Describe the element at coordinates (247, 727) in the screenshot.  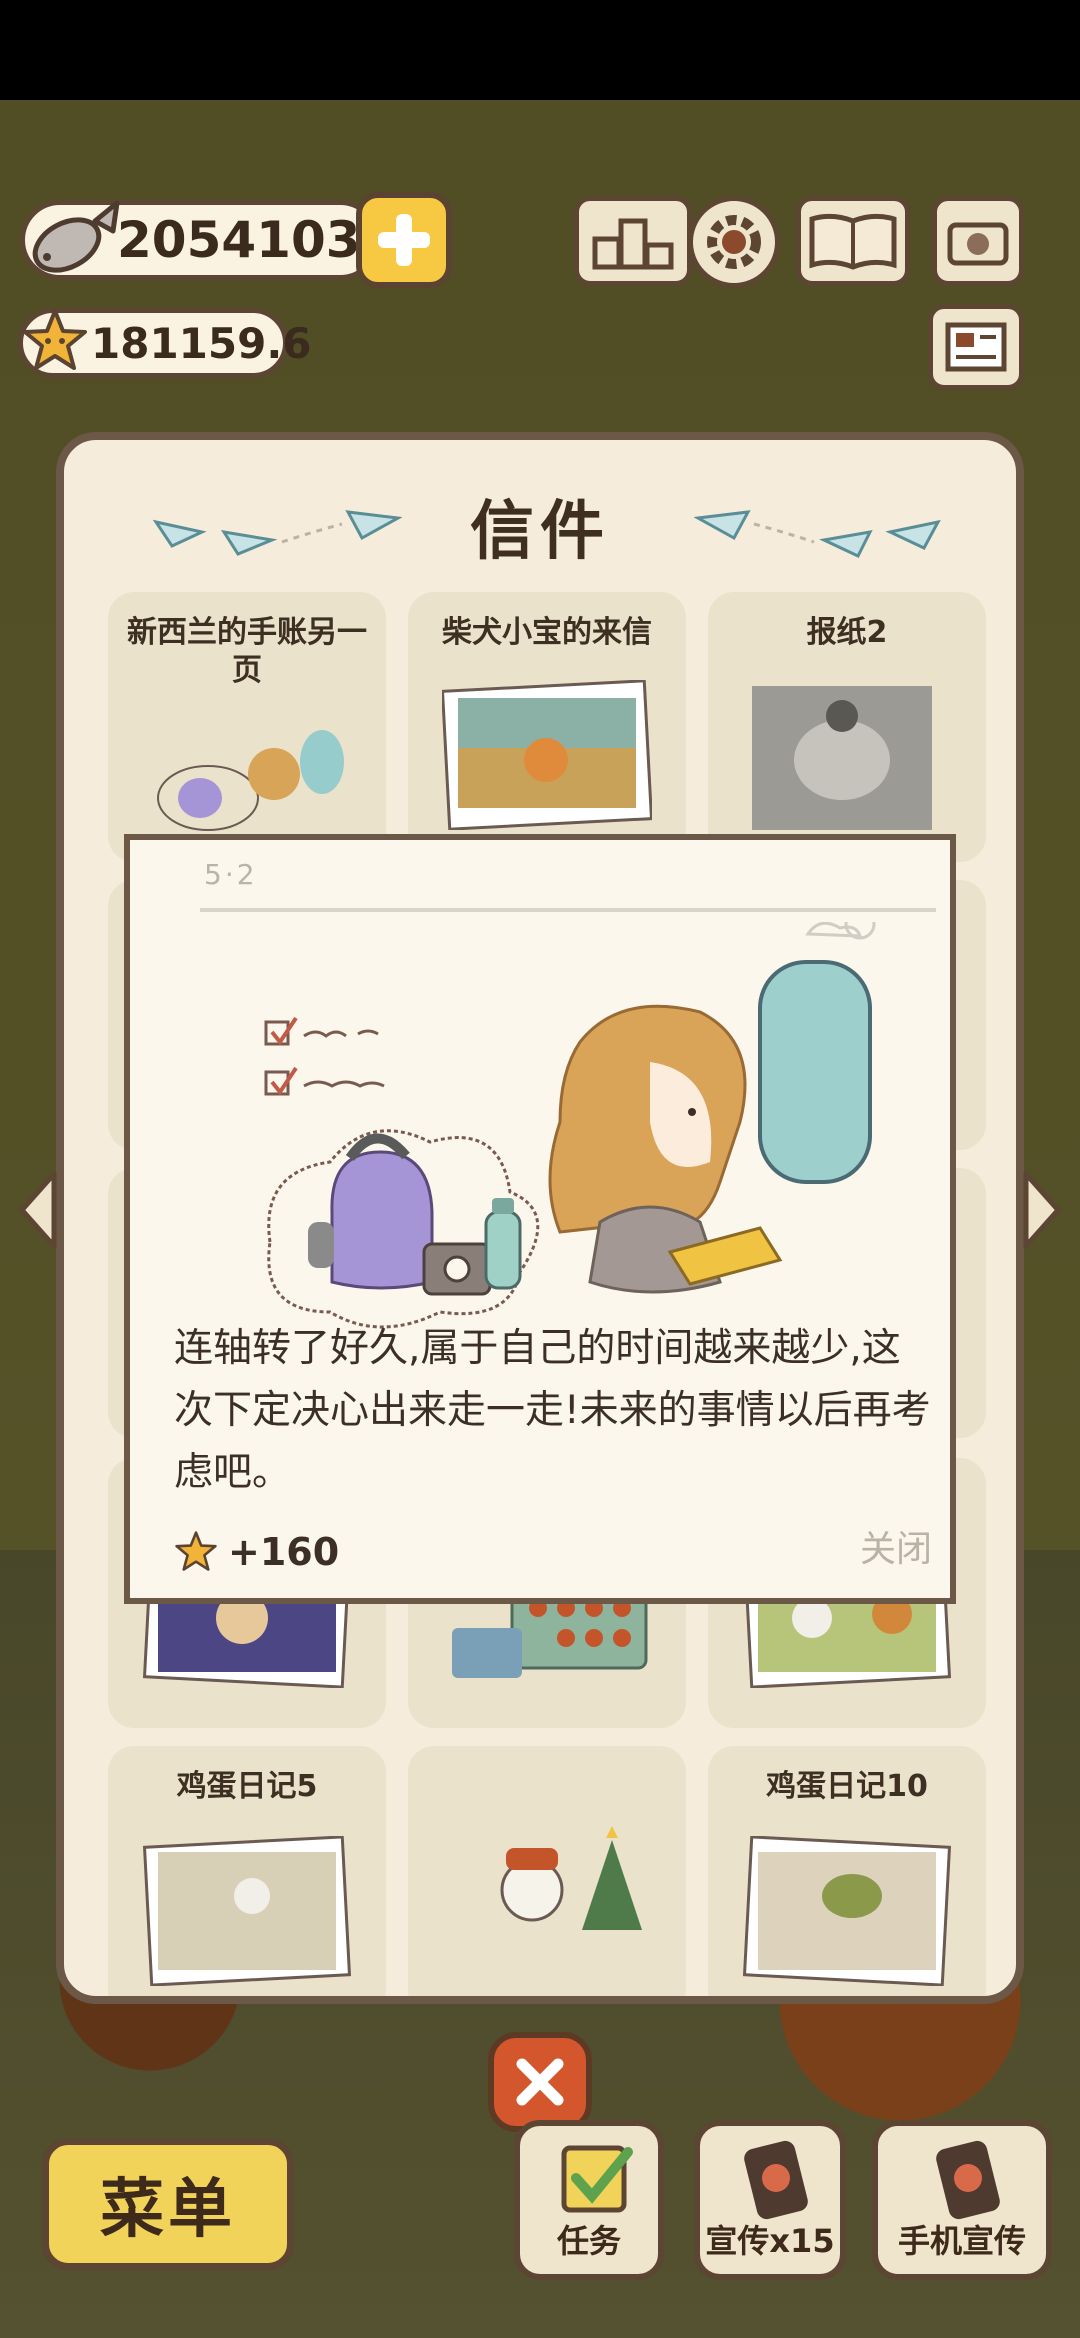
I see `letter-card: 新西兰的手账另一页` at that location.